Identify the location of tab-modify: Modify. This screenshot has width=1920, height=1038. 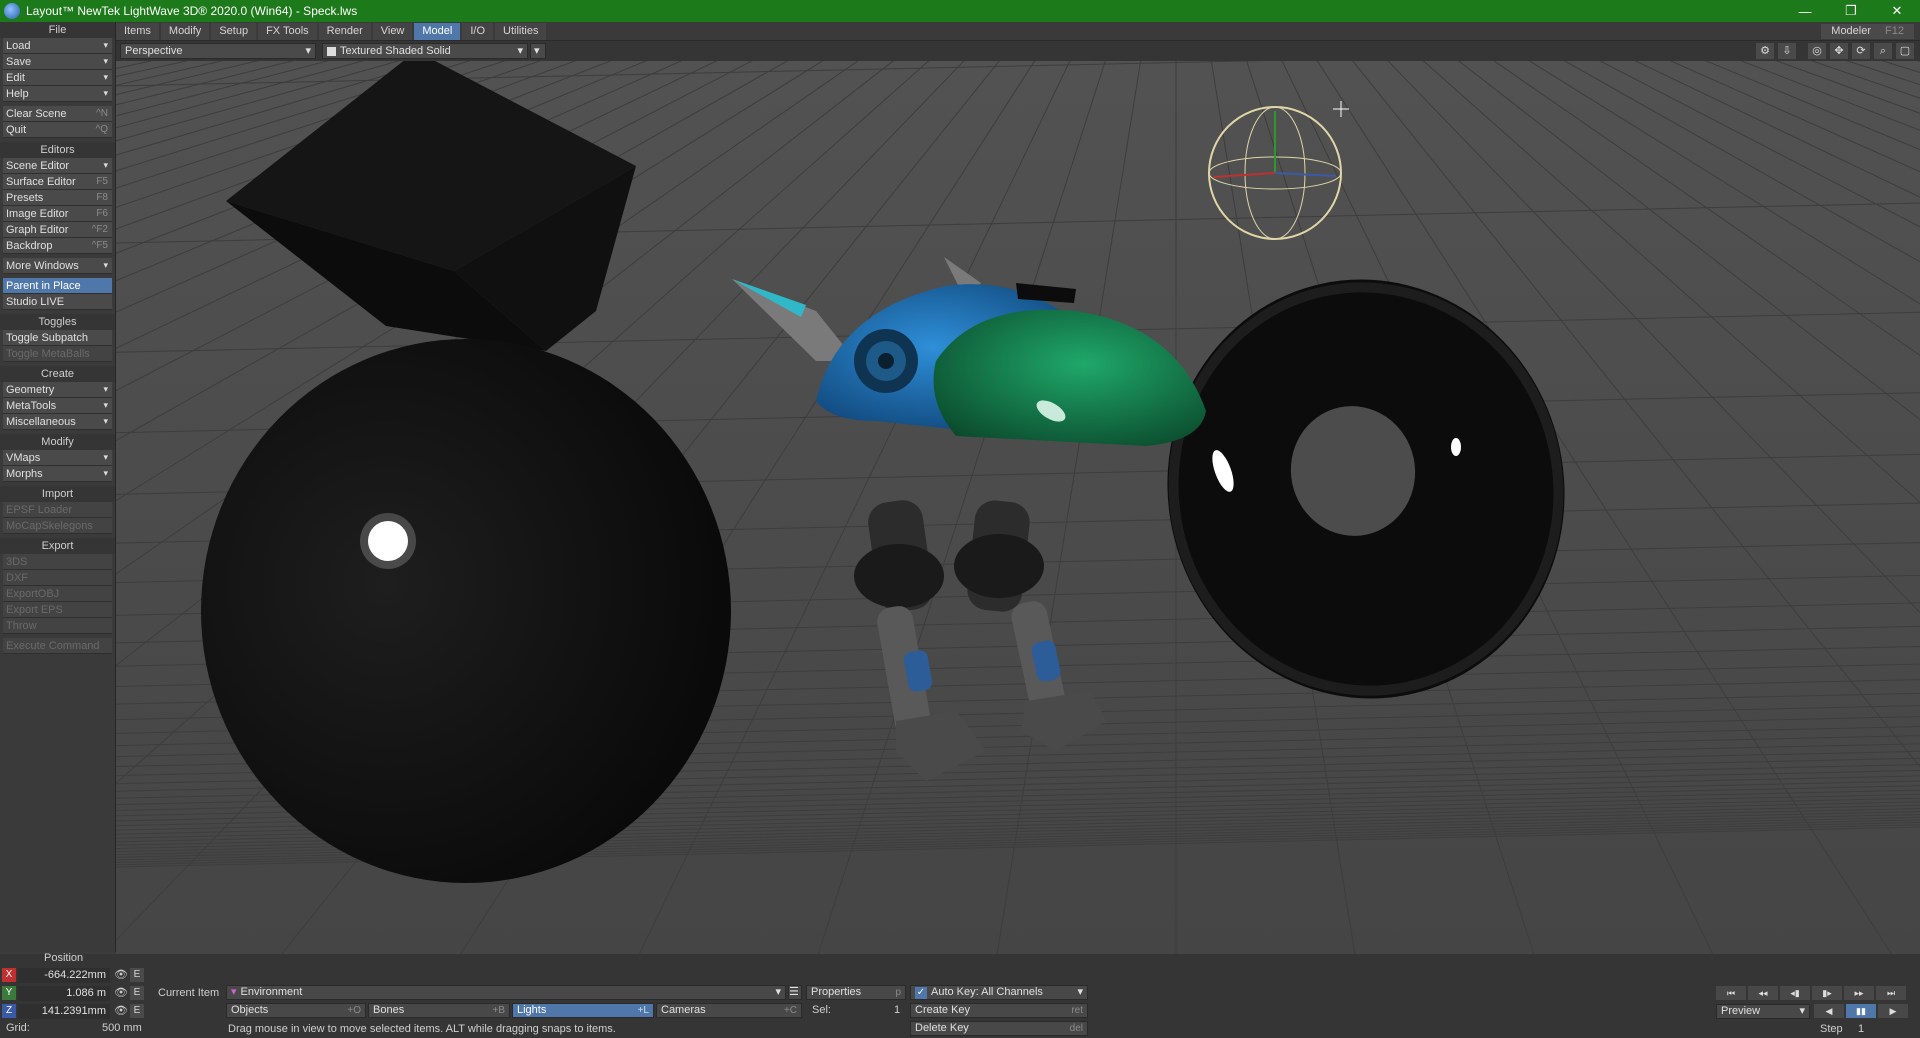
(185, 31).